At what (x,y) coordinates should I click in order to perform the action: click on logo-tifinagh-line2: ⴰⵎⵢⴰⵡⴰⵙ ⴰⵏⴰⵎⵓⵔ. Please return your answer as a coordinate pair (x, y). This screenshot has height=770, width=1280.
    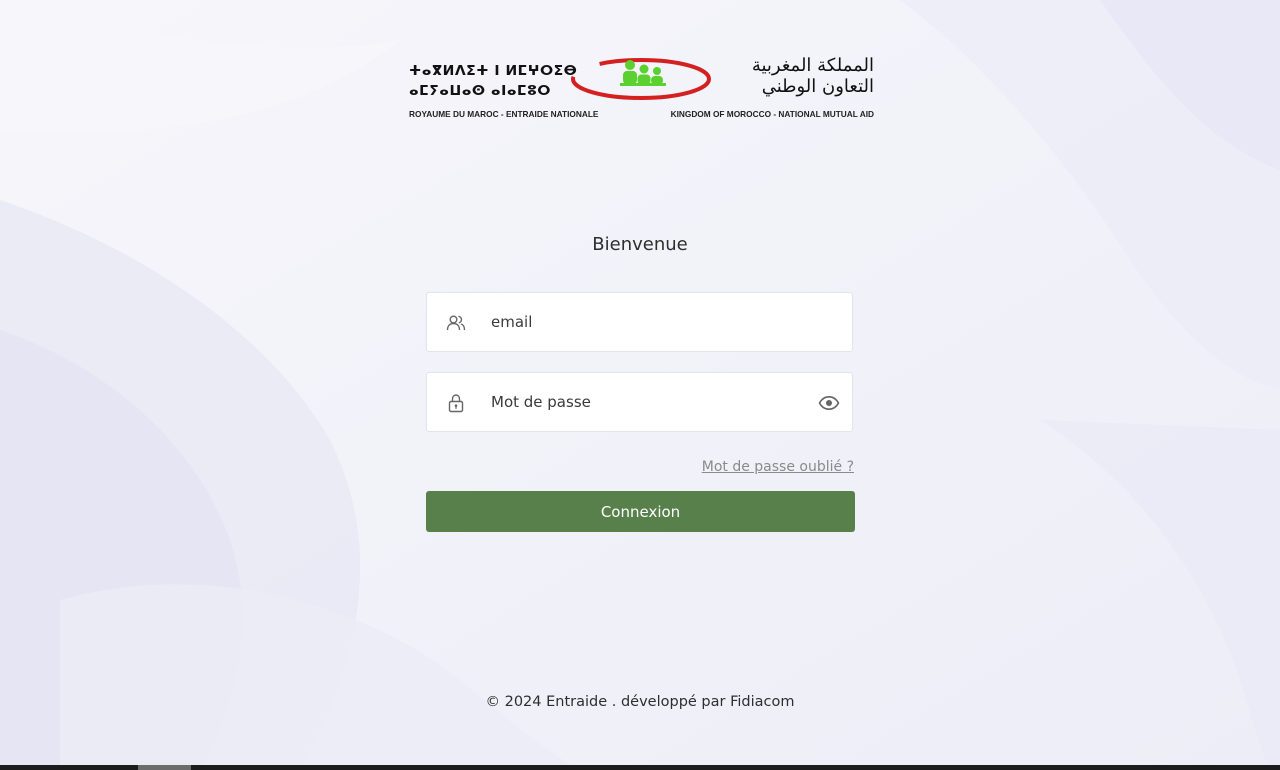
    Looking at the image, I should click on (480, 91).